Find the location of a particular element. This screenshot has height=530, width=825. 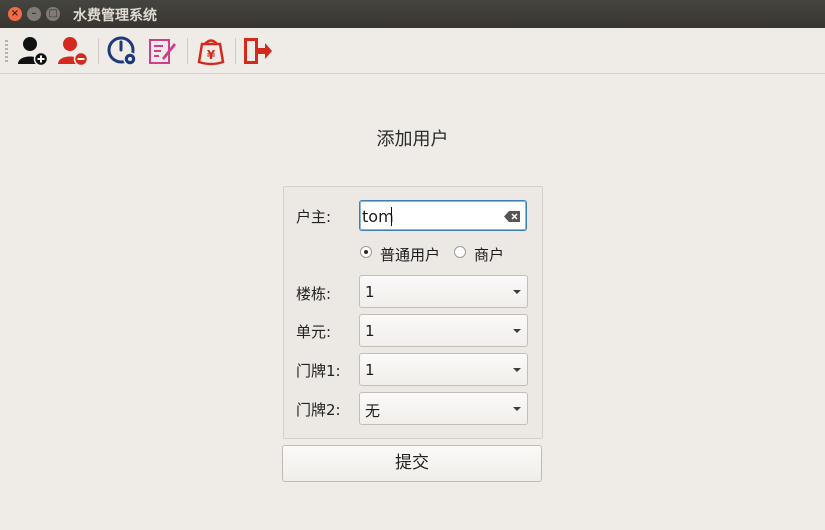

clear-text-icon is located at coordinates (512, 216).